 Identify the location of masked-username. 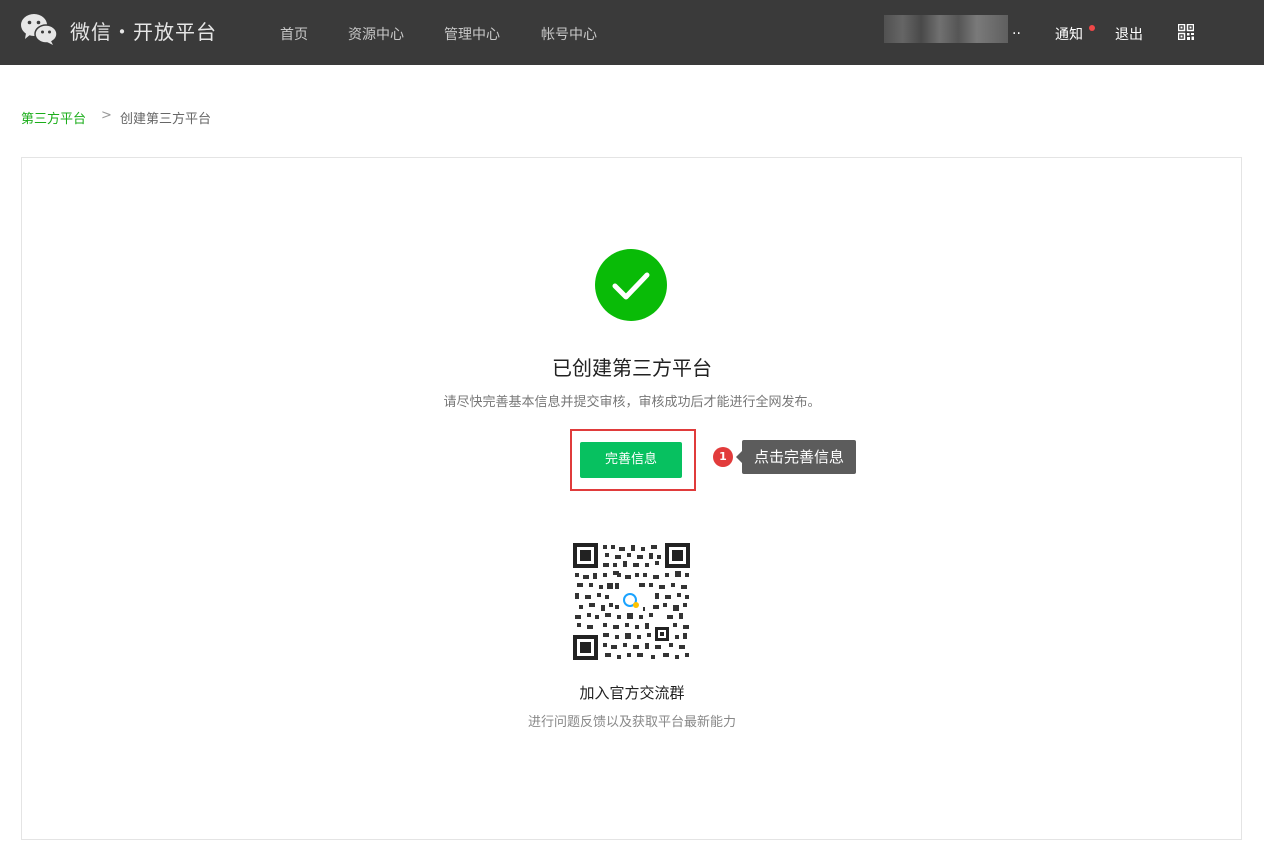
(946, 29).